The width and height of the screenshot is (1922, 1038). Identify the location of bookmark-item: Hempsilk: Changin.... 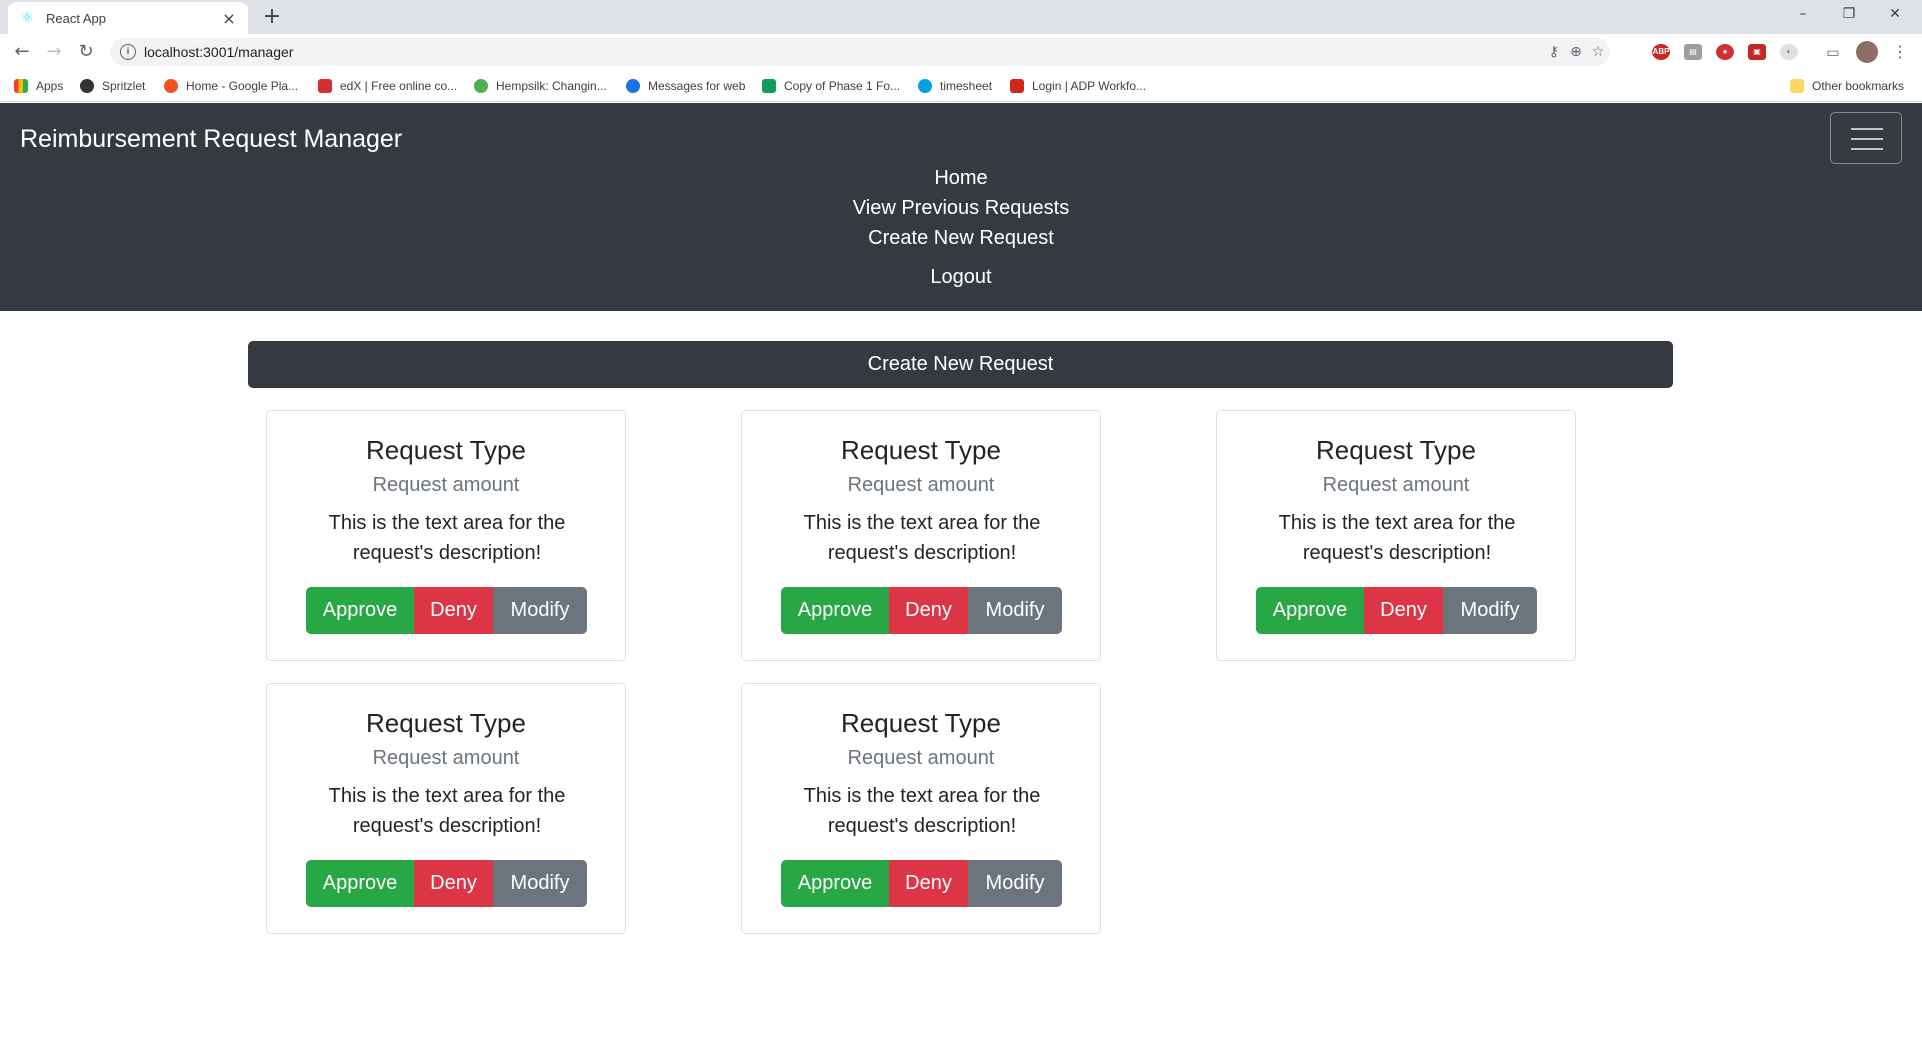
(540, 86).